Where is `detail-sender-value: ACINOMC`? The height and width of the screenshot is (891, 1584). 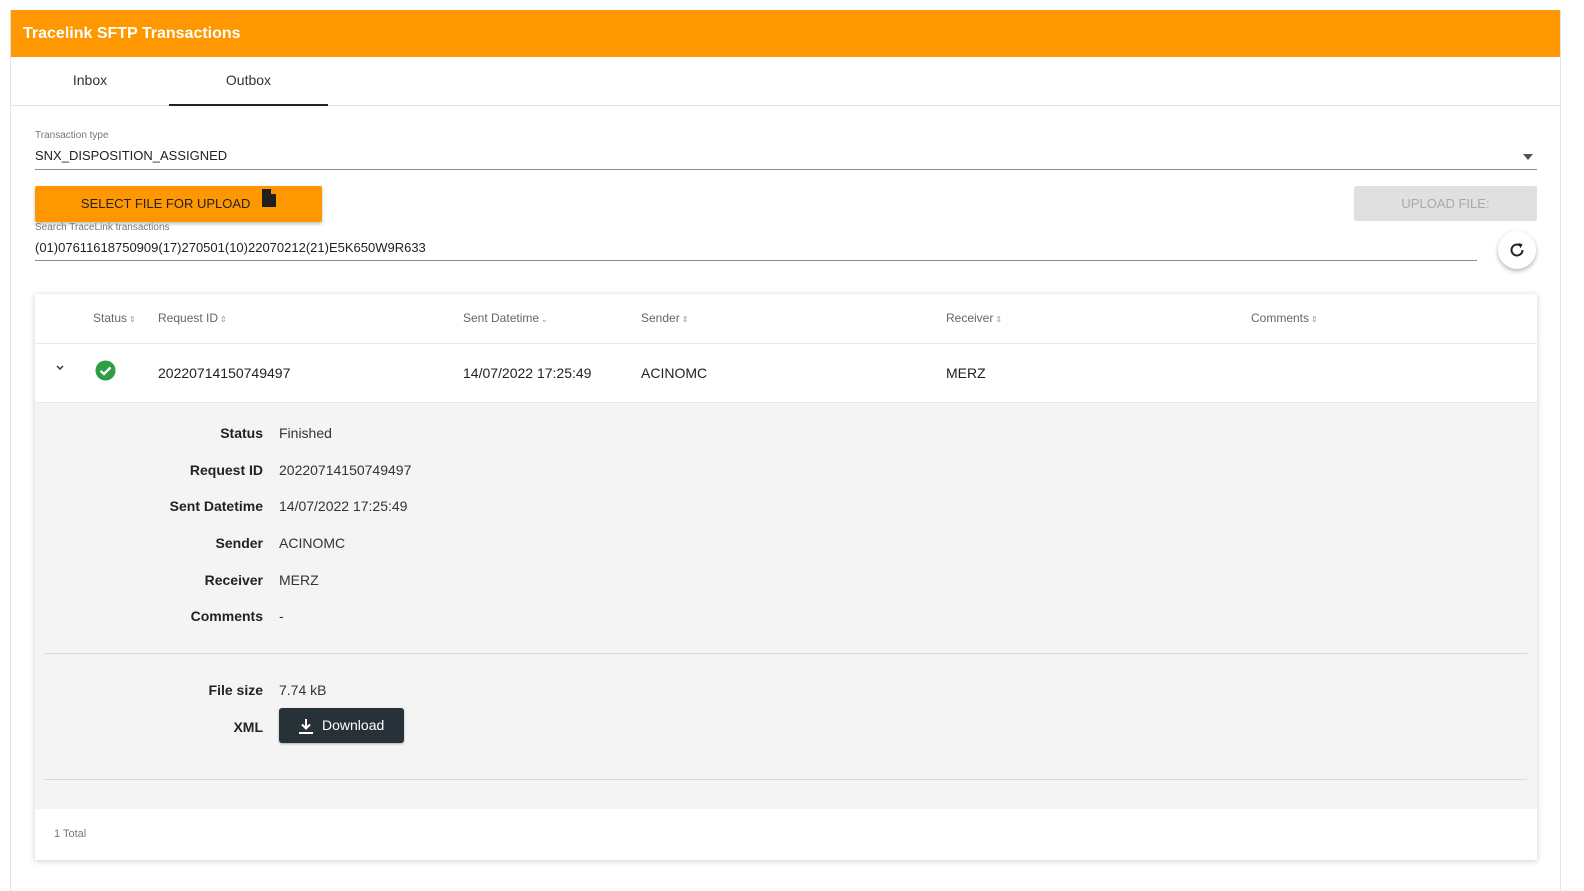 detail-sender-value: ACINOMC is located at coordinates (312, 543).